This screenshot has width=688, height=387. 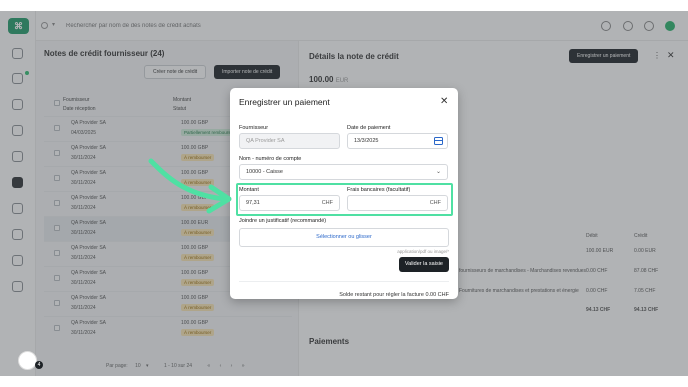 What do you see at coordinates (27, 360) in the screenshot?
I see `help-widget-icon` at bounding box center [27, 360].